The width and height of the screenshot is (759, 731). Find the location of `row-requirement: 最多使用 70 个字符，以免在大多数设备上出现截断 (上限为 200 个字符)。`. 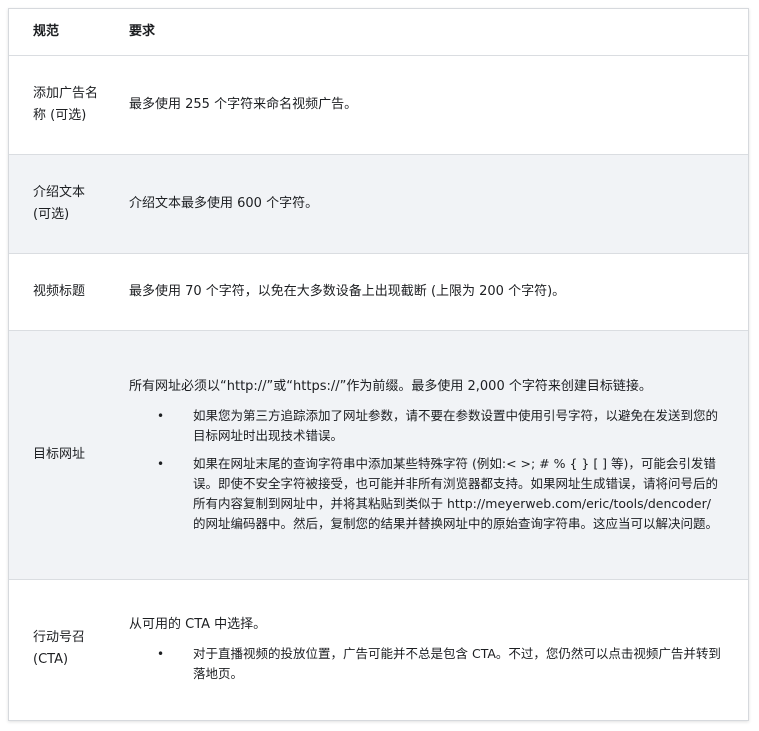

row-requirement: 最多使用 70 个字符，以免在大多数设备上出现截断 (上限为 200 个字符)。 is located at coordinates (431, 292).